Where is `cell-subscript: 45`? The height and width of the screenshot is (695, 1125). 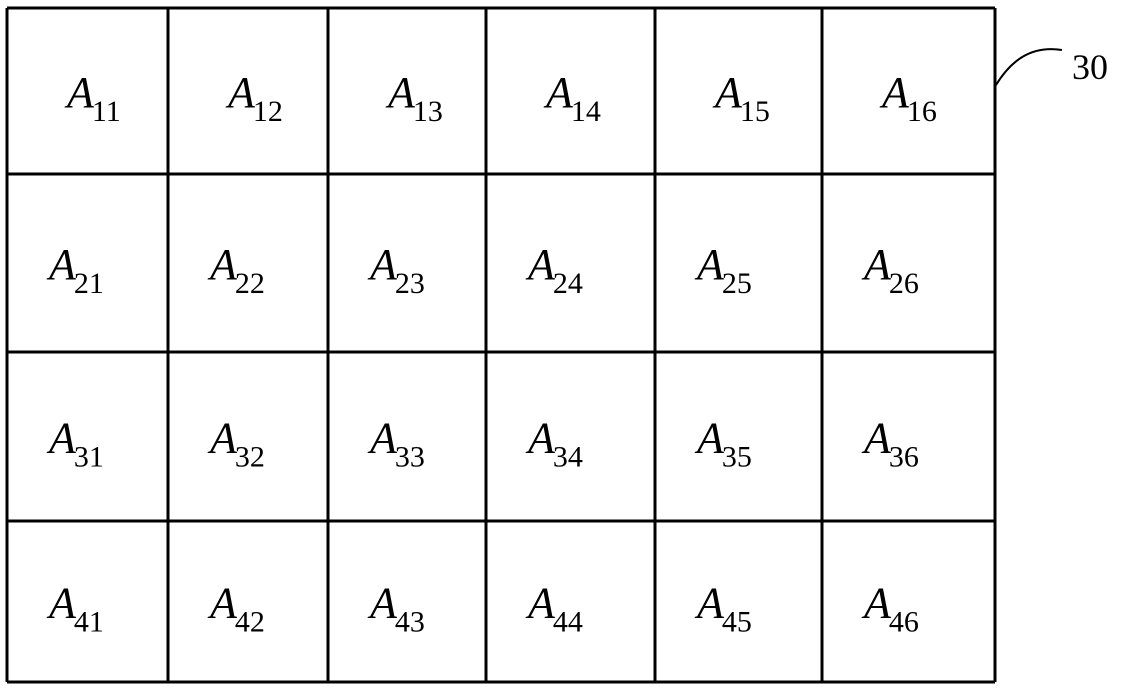
cell-subscript: 45 is located at coordinates (737, 622).